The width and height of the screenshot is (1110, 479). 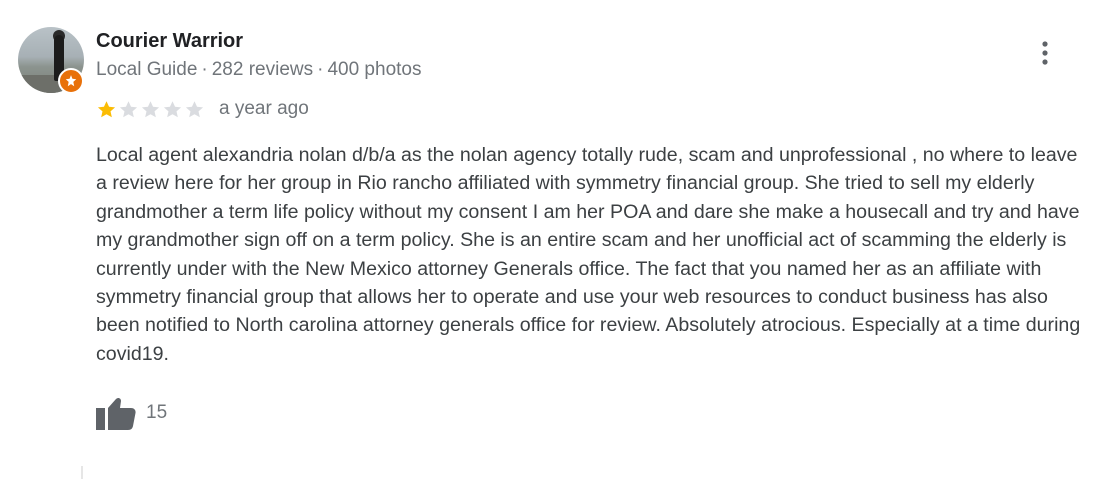 What do you see at coordinates (374, 69) in the screenshot?
I see `author-photo-count: 400 photos` at bounding box center [374, 69].